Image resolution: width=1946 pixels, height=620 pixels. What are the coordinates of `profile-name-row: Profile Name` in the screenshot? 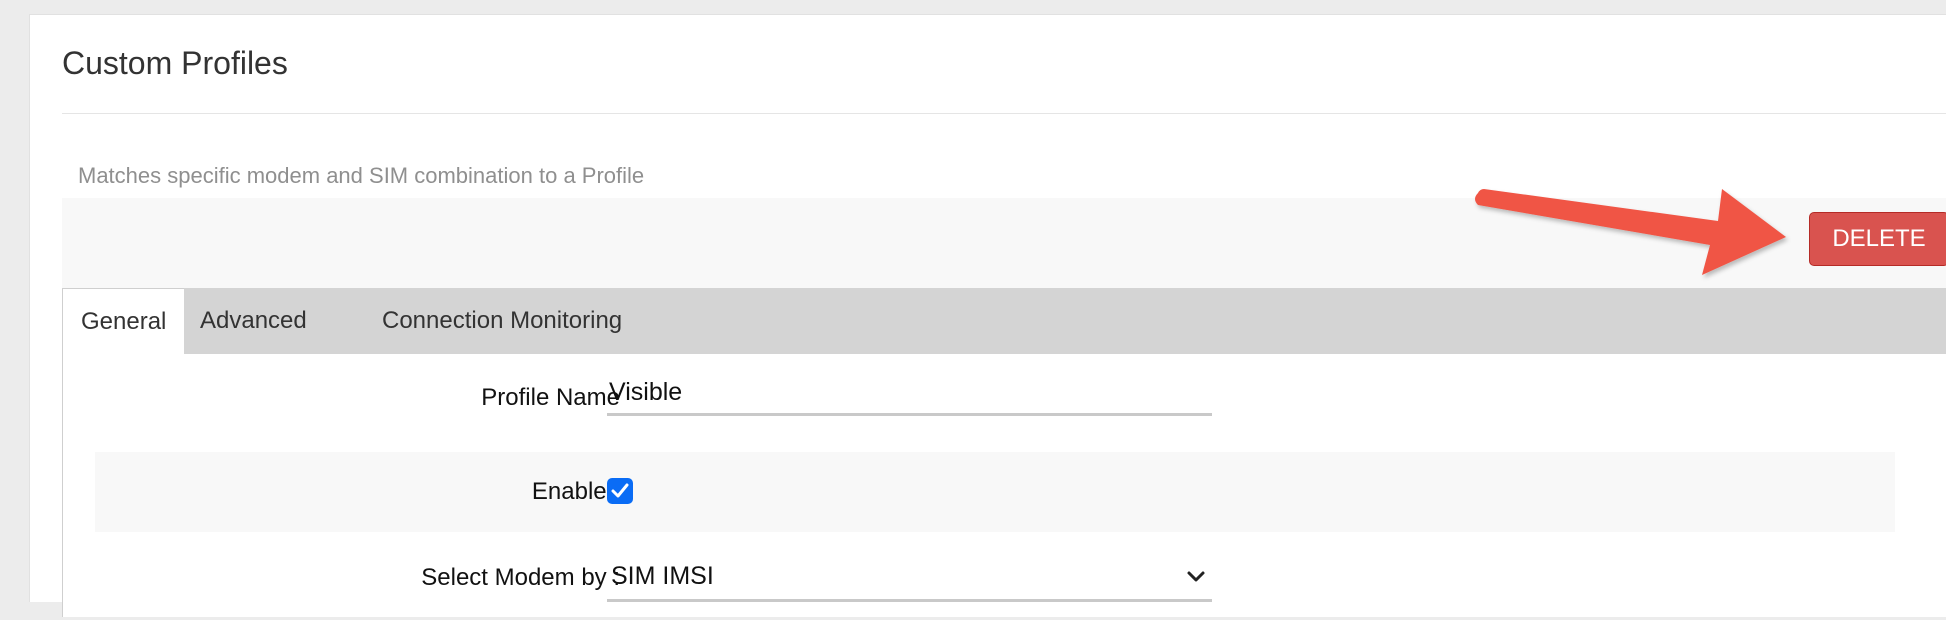 It's located at (995, 394).